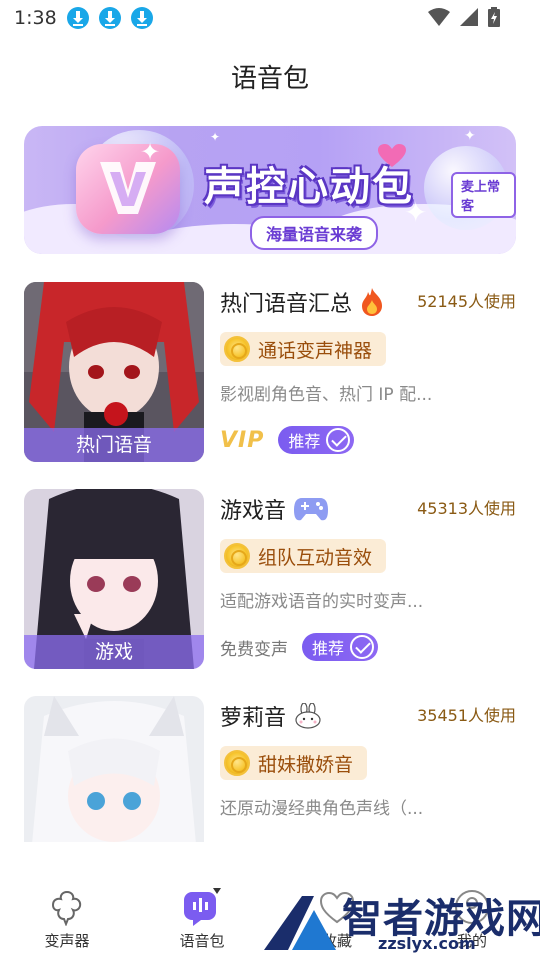 The width and height of the screenshot is (540, 960). What do you see at coordinates (466, 508) in the screenshot?
I see `usage-count: 45313人使用` at bounding box center [466, 508].